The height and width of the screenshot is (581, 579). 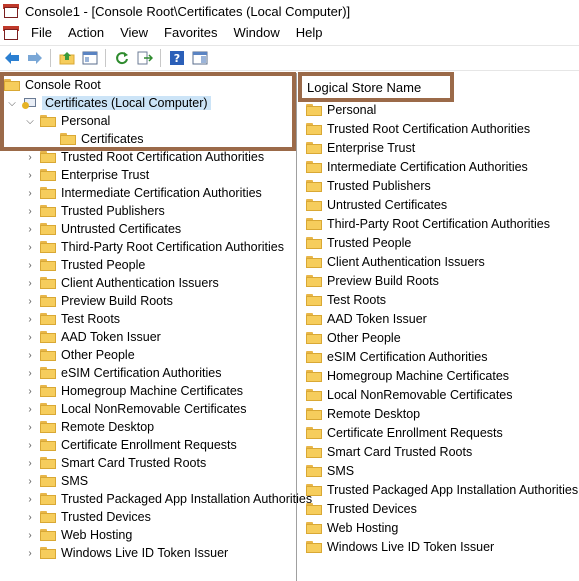 I want to click on tree-item: › Client Authentication Issuers, so click(x=121, y=283).